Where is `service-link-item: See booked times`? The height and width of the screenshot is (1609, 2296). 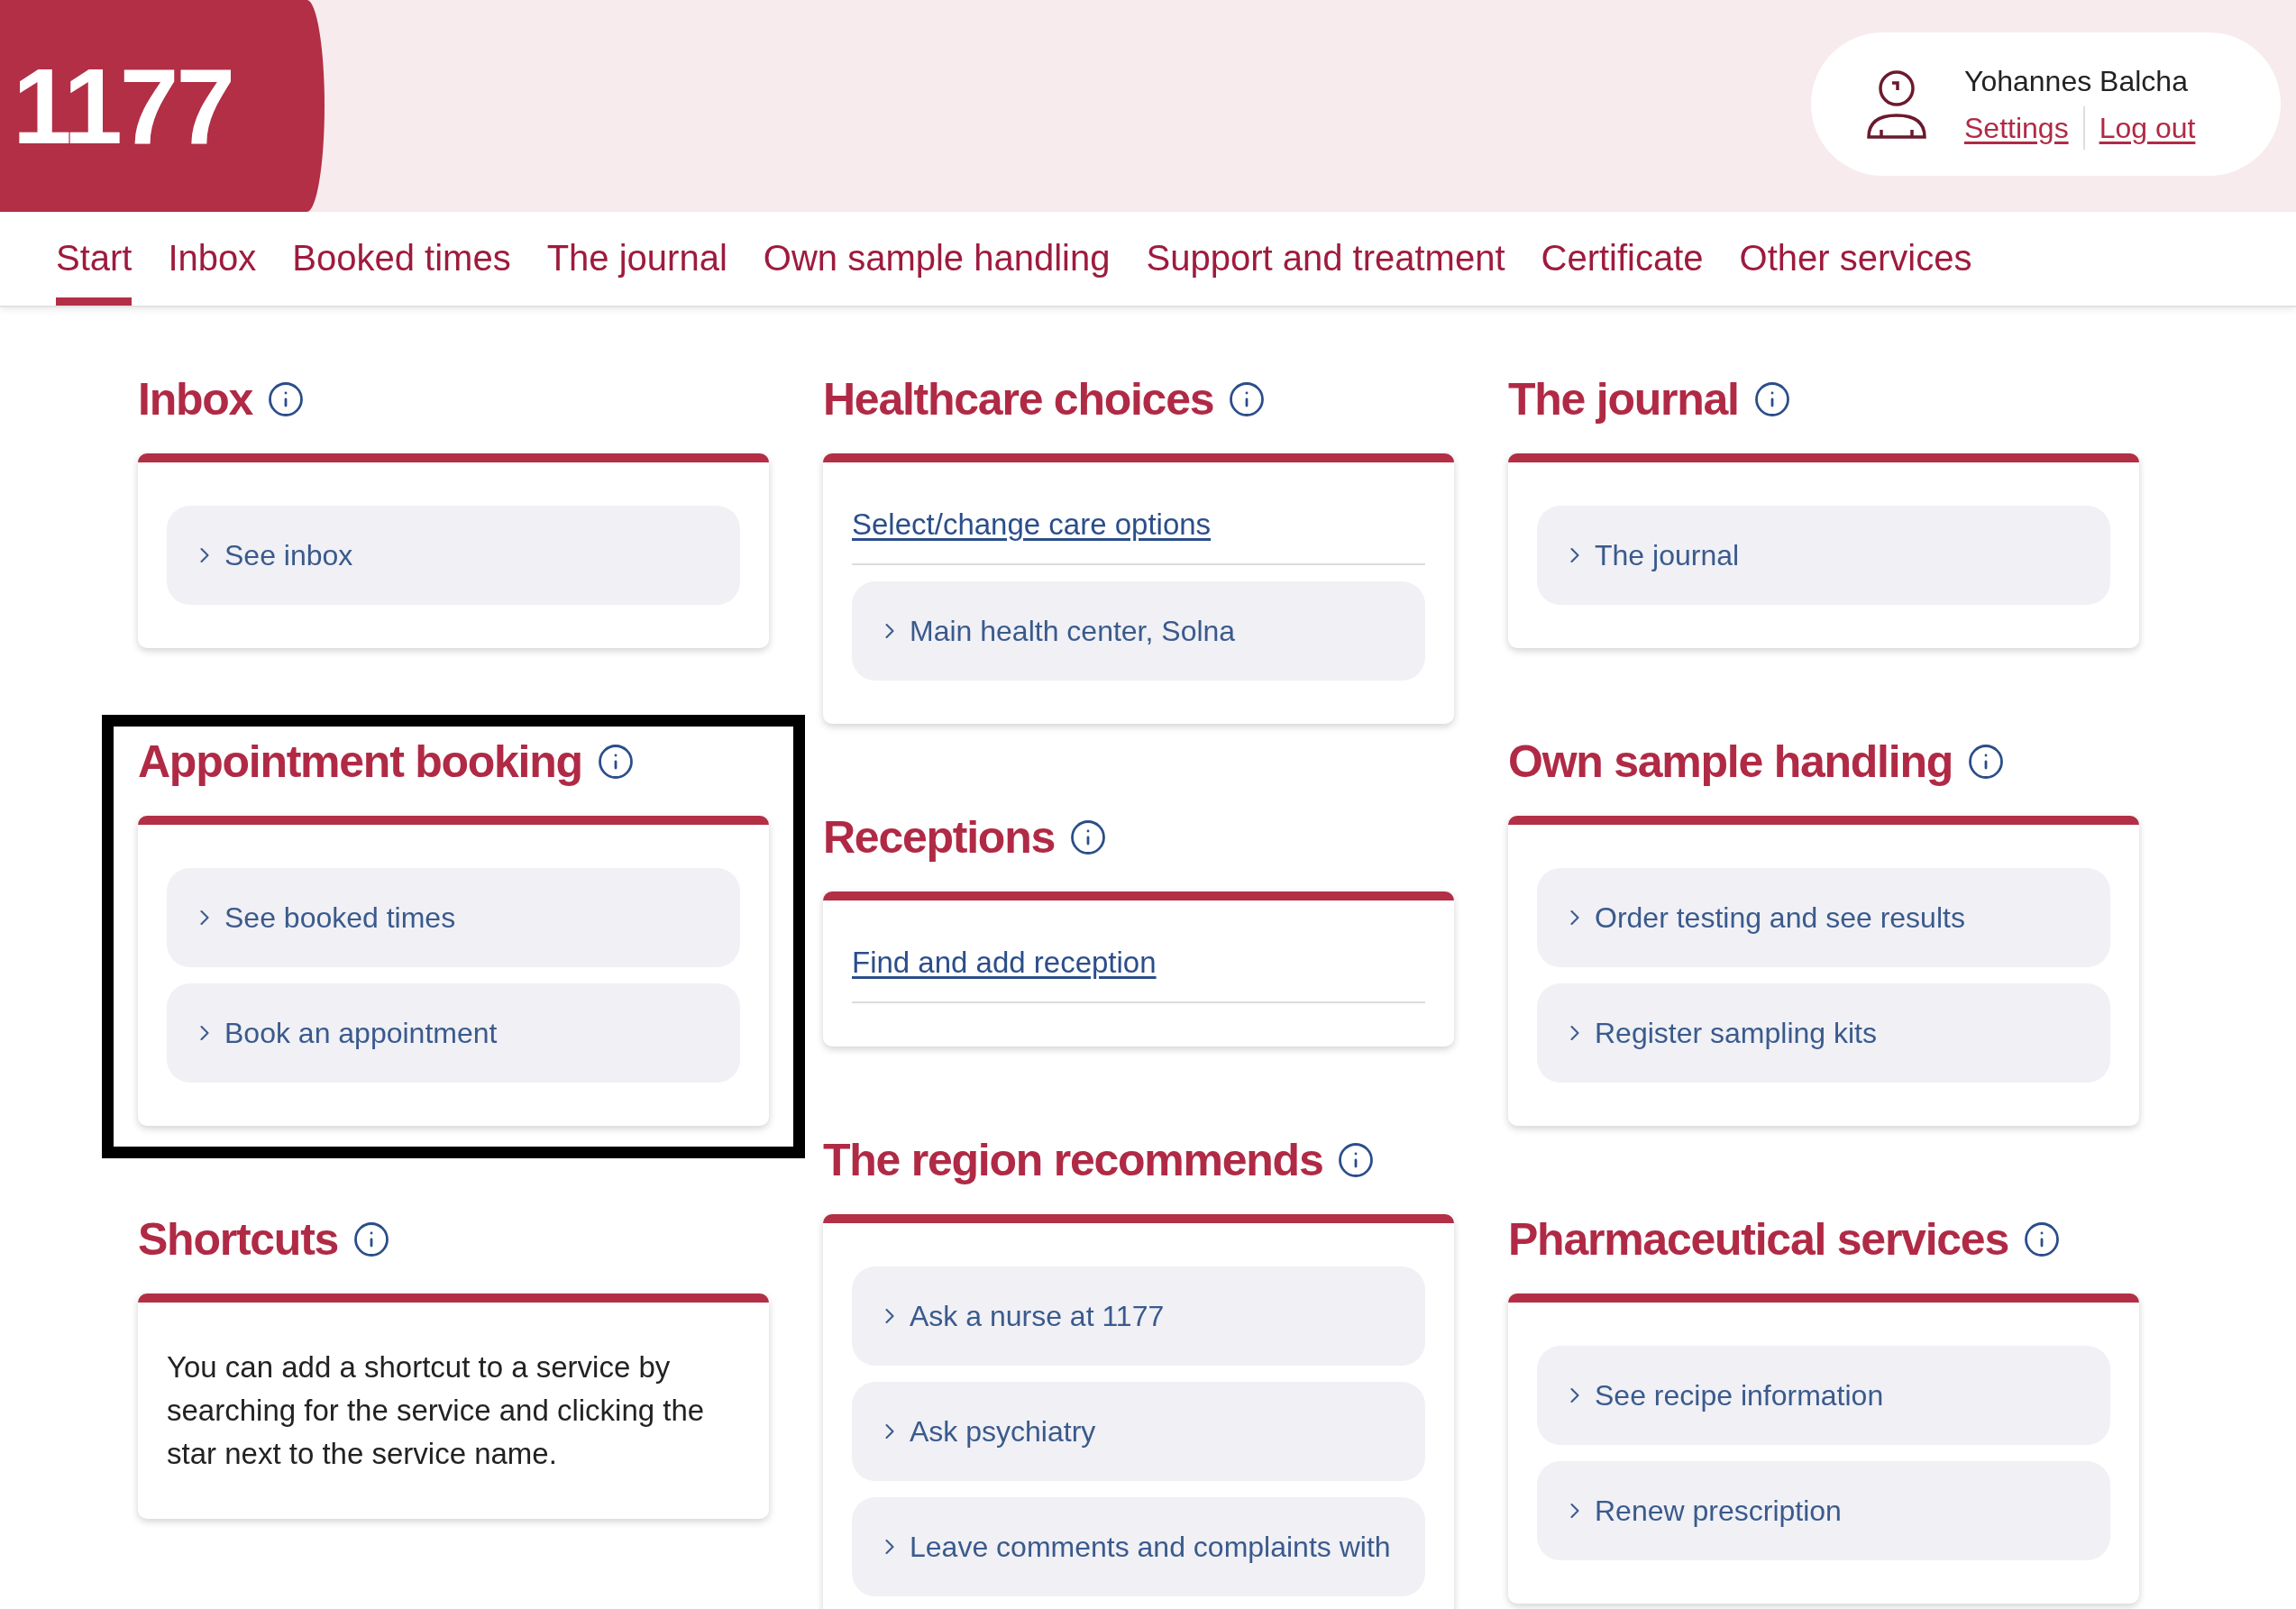 service-link-item: See booked times is located at coordinates (453, 917).